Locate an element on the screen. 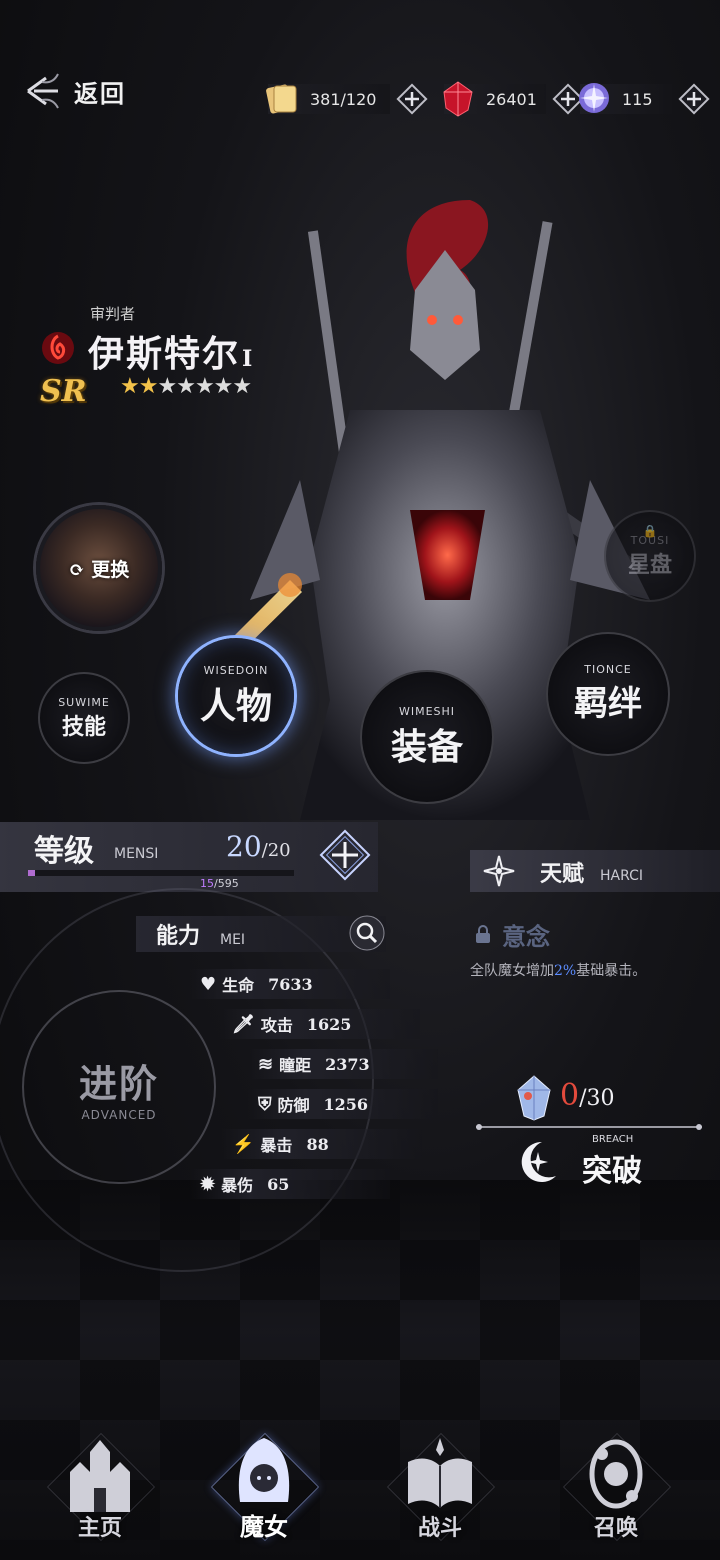 This screenshot has width=720, height=1560. book-icon is located at coordinates (440, 1473).